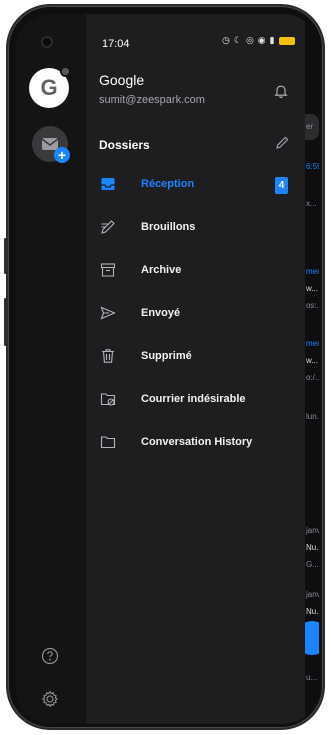  I want to click on folder-item-envoye: Envoyé, so click(195, 313).